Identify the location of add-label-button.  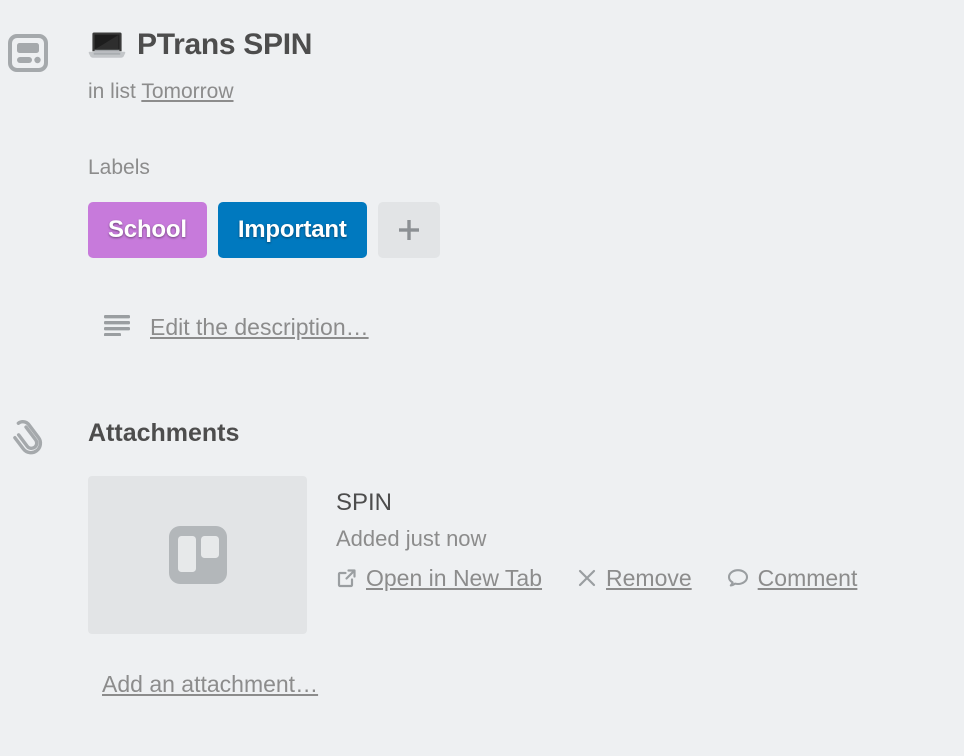
(408, 230).